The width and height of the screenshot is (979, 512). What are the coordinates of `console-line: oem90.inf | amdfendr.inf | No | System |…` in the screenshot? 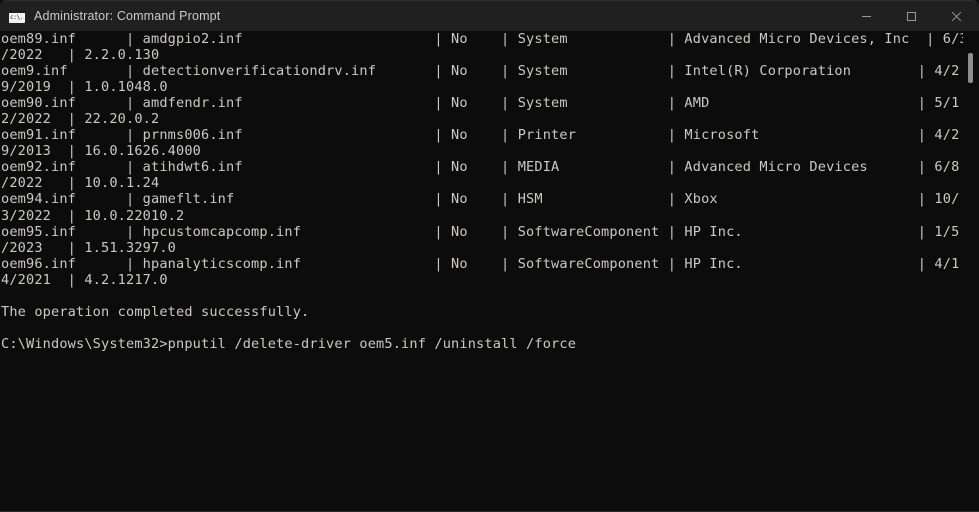 It's located at (480, 103).